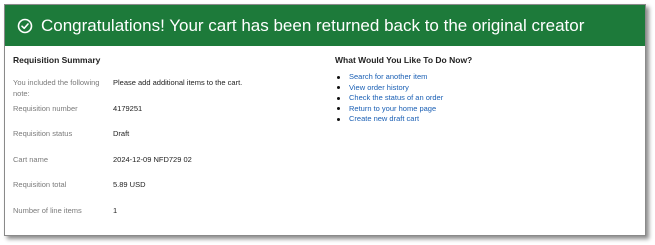 Image resolution: width=655 pixels, height=245 pixels. Describe the element at coordinates (43, 133) in the screenshot. I see `summary-label: Requisition status` at that location.